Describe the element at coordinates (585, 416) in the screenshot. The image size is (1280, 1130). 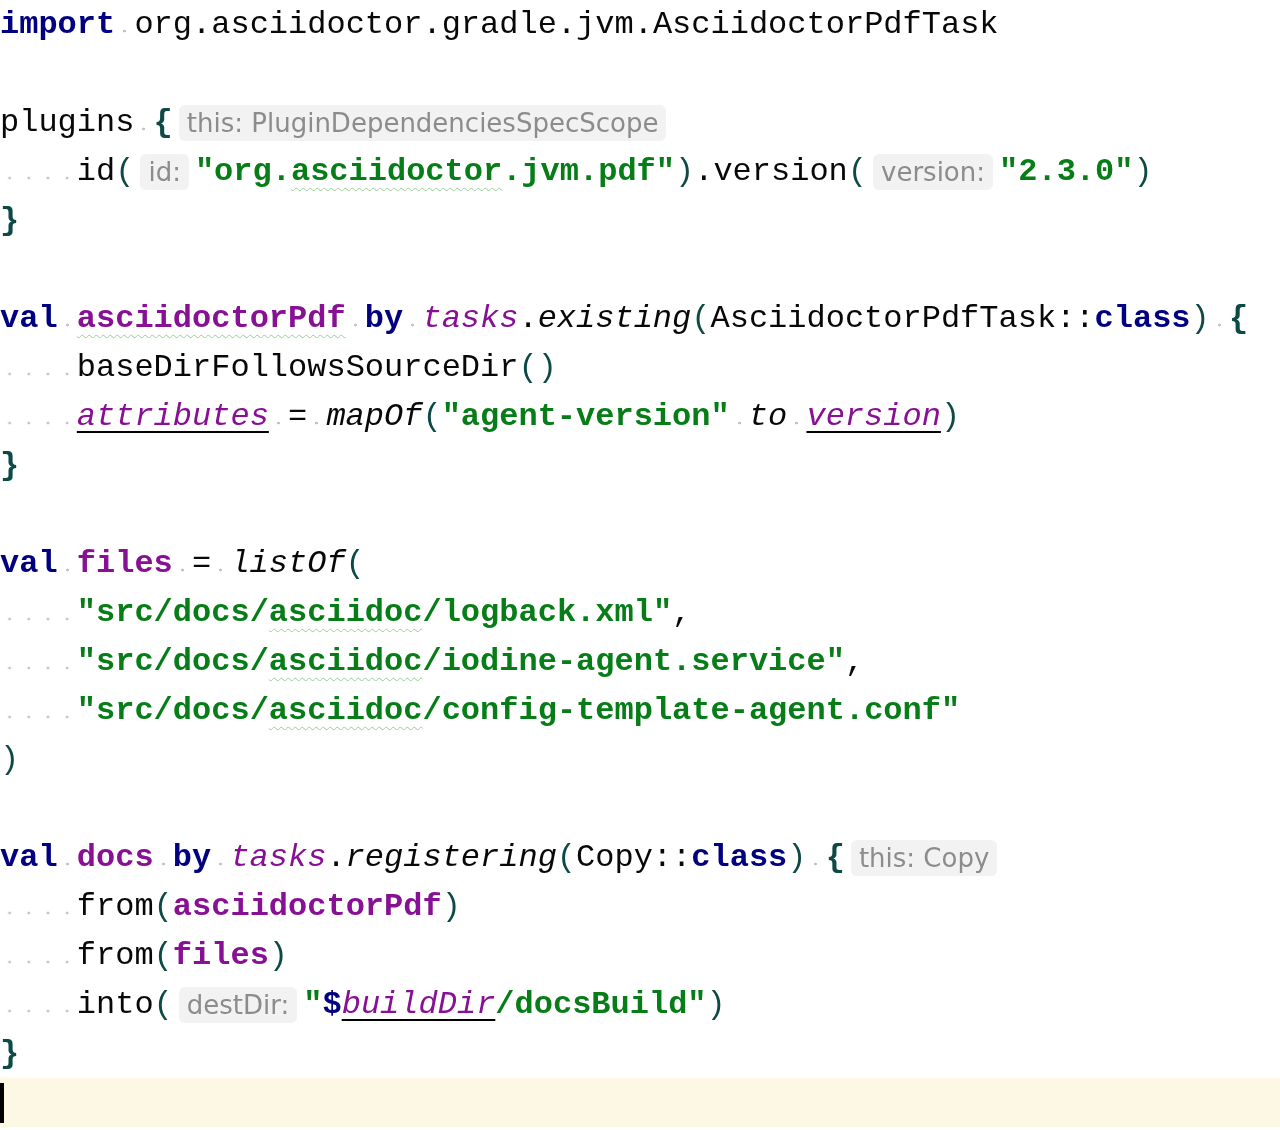
I see `string-literal: "agent-version"` at that location.